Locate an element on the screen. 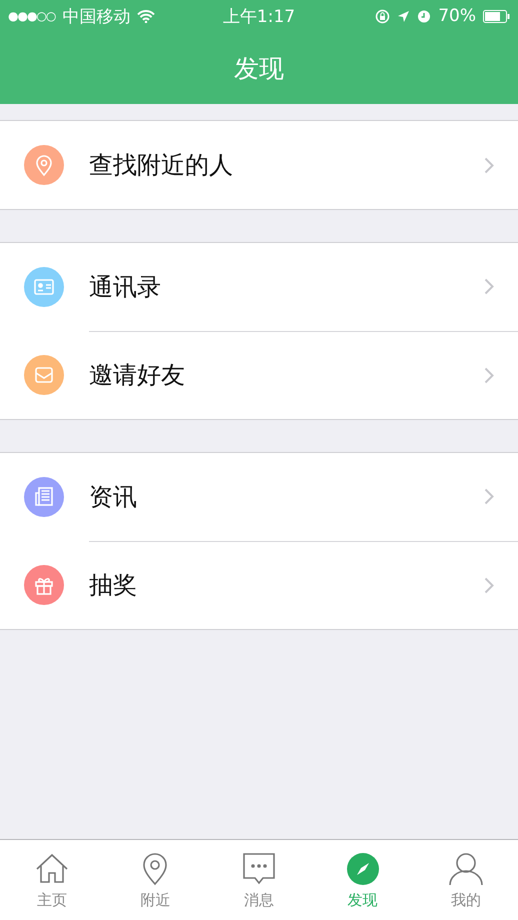 The width and height of the screenshot is (518, 920). carrier-name: 中国移动 is located at coordinates (96, 17).